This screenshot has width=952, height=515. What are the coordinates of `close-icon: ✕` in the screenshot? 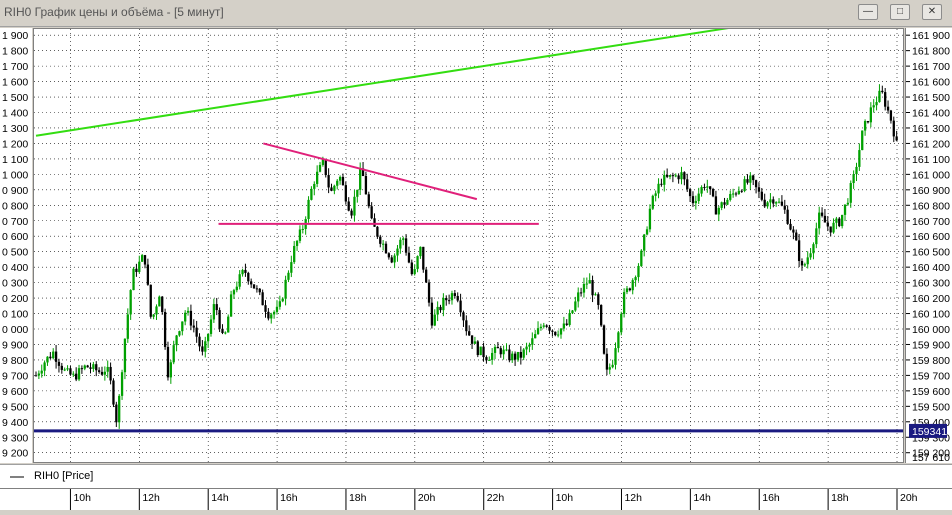 It's located at (932, 12).